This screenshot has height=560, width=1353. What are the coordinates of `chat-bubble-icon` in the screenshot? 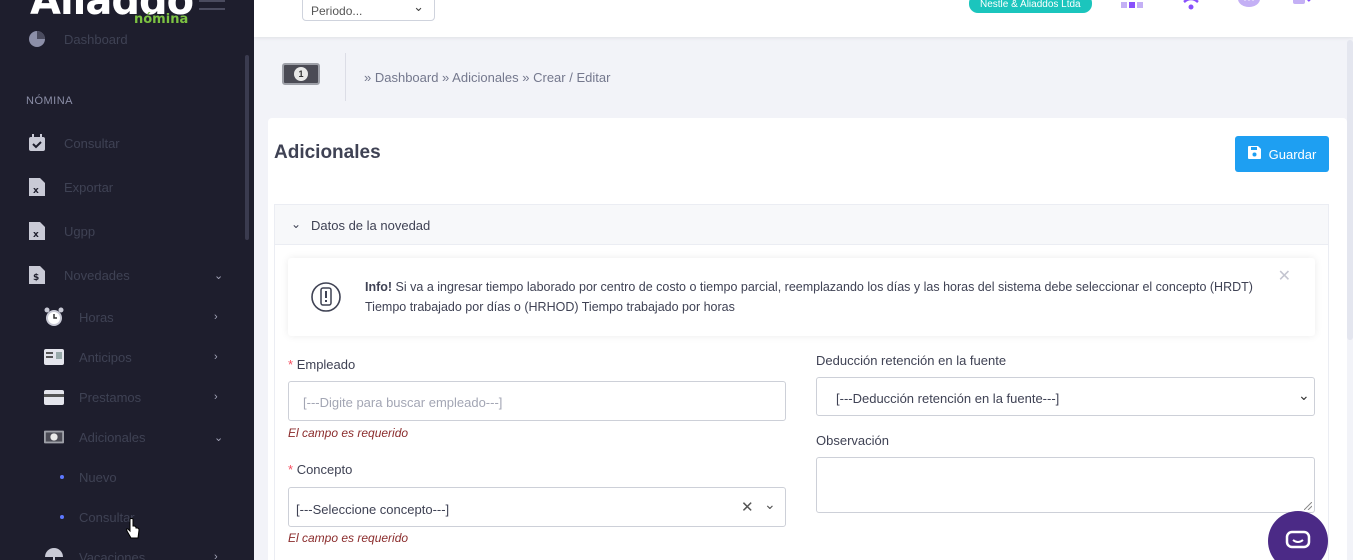 It's located at (1249, 7).